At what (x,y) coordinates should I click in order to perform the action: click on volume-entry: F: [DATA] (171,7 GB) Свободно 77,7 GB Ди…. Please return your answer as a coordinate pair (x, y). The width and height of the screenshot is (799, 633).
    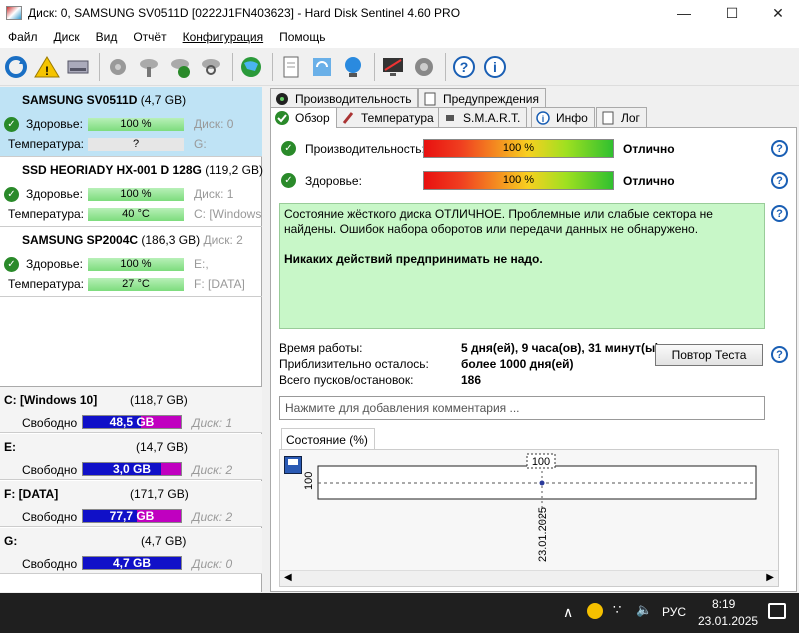
    Looking at the image, I should click on (131, 504).